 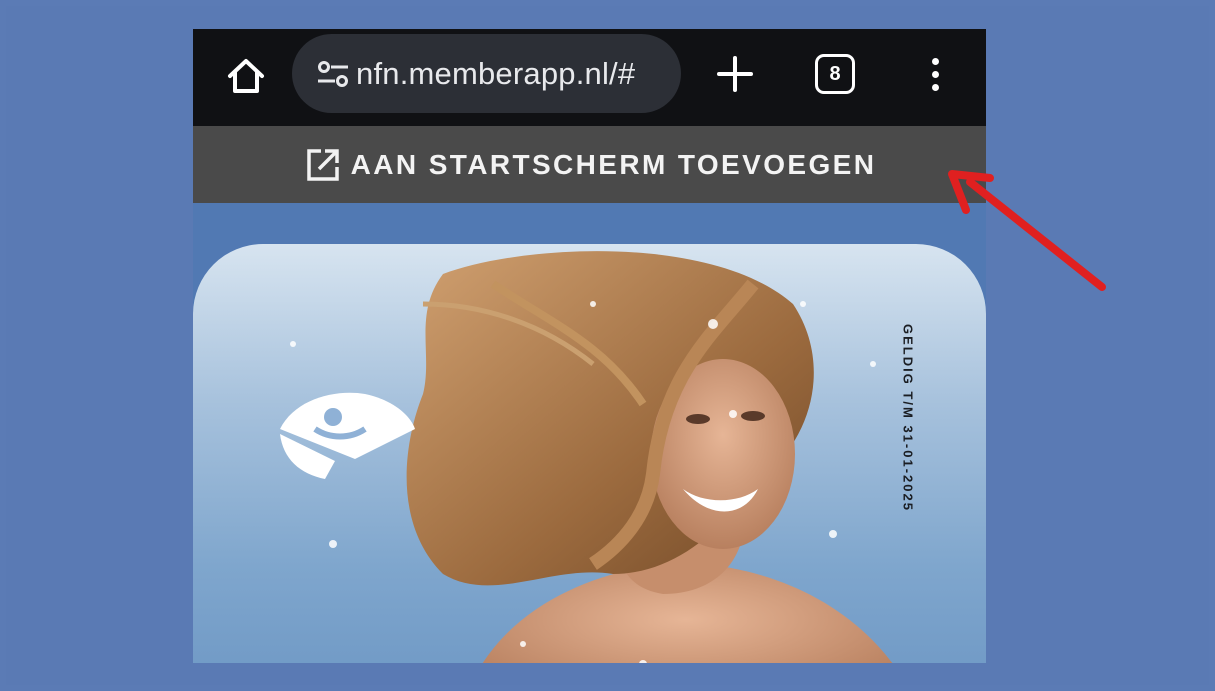 What do you see at coordinates (613, 164) in the screenshot?
I see `add-to-homescreen-label: AAN STARTSCHERM TOEVOEGEN` at bounding box center [613, 164].